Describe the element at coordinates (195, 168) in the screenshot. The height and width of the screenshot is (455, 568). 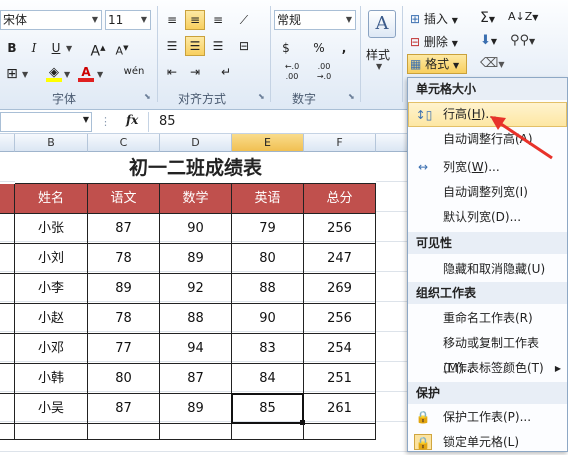
I see `sheet-title: 初一二班成绩表` at that location.